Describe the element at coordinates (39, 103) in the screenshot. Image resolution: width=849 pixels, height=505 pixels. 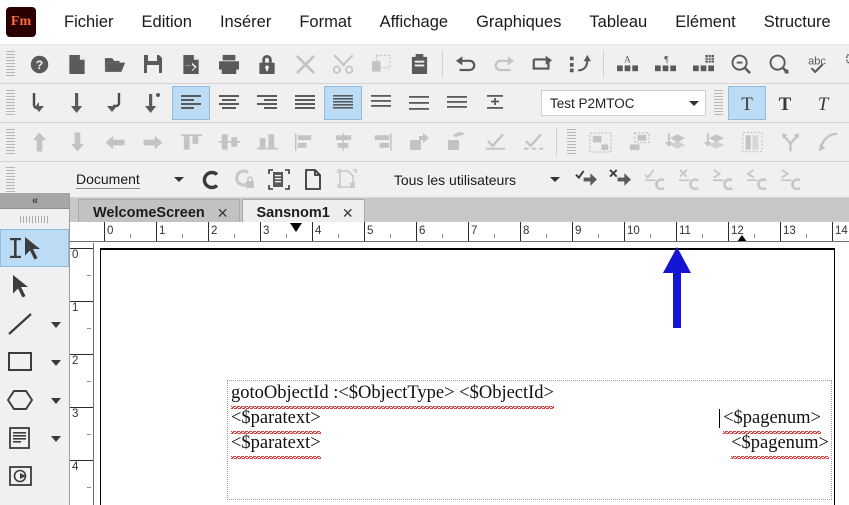
I see `line-break-icon` at that location.